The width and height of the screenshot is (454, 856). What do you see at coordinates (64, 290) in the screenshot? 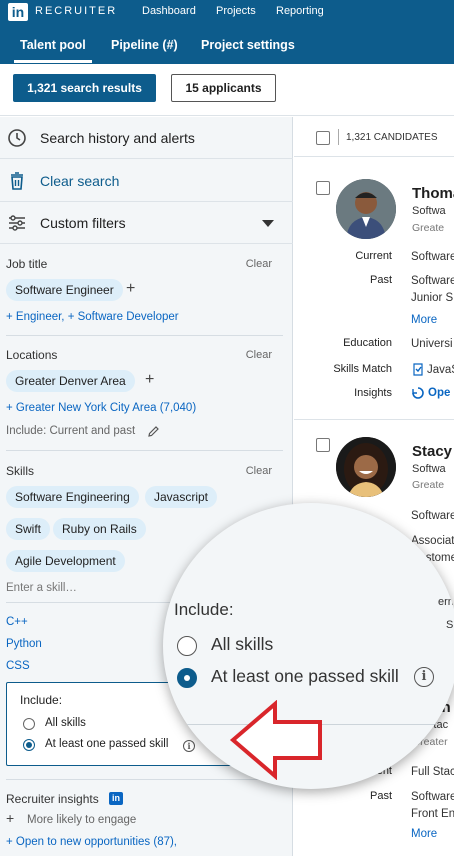
I see `job-title-pill: Software Engineer` at bounding box center [64, 290].